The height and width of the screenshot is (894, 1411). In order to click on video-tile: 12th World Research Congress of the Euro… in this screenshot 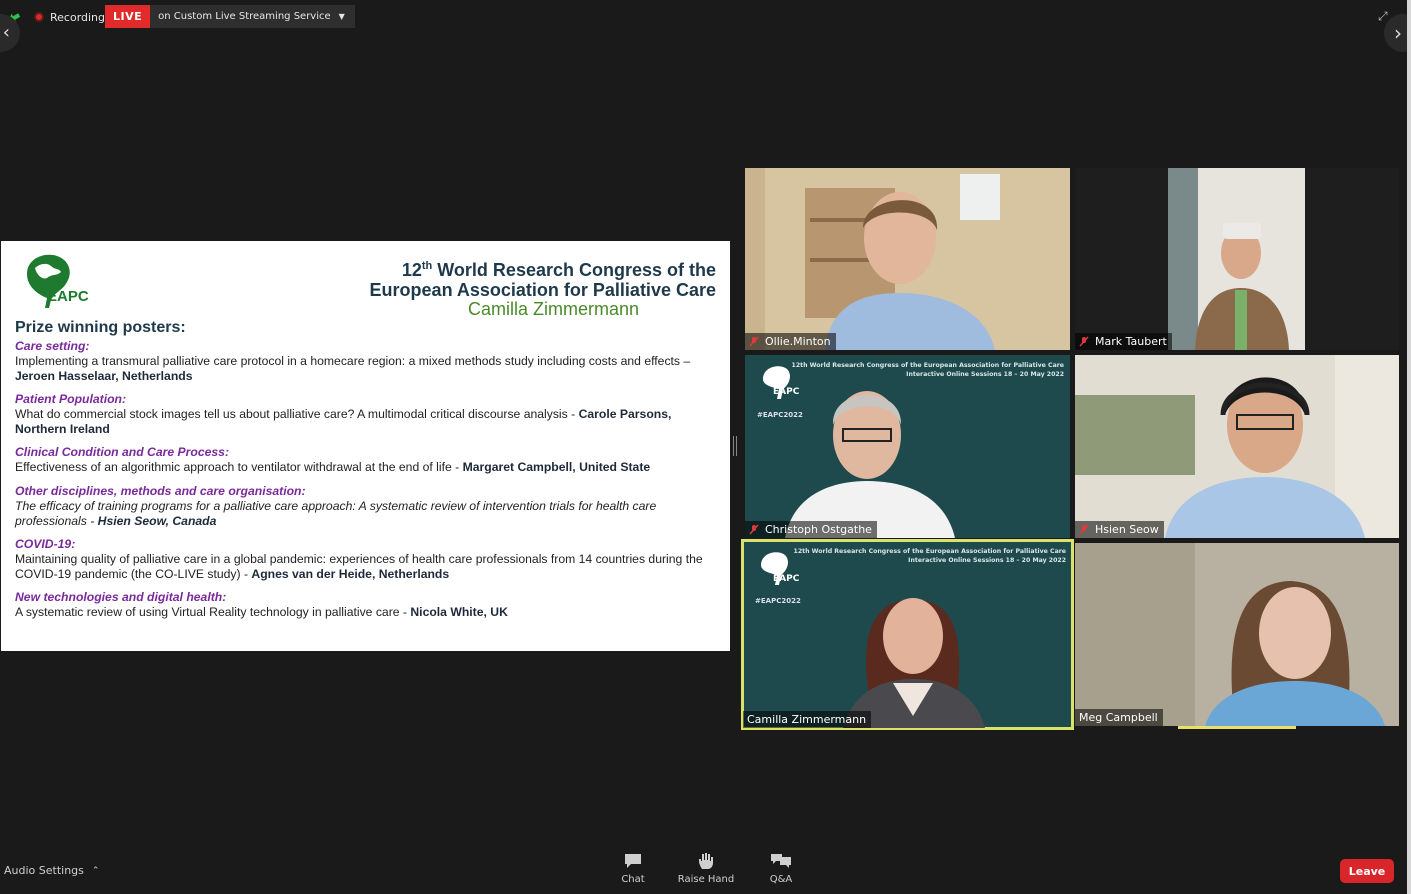, I will do `click(907, 446)`.